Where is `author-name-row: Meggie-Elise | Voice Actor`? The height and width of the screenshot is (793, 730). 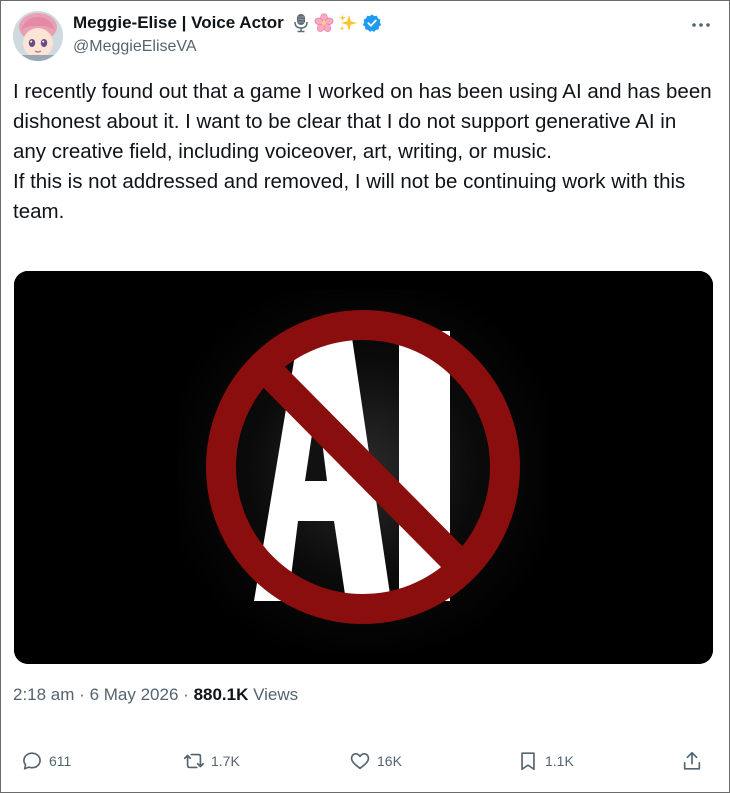
author-name-row: Meggie-Elise | Voice Actor is located at coordinates (227, 23).